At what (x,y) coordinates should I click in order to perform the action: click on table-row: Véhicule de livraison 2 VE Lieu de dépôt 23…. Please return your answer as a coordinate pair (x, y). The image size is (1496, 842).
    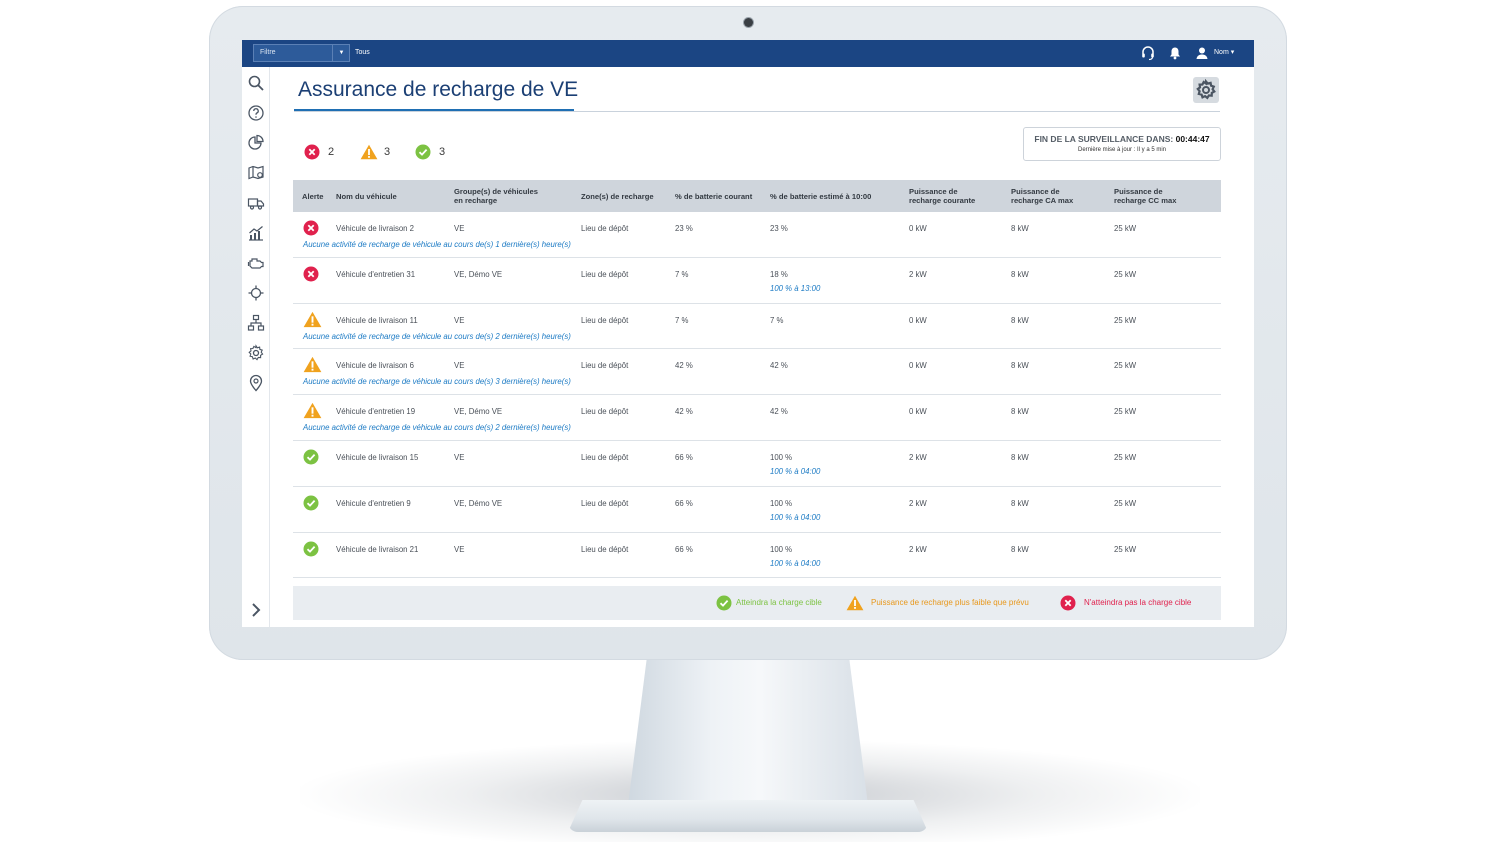
    Looking at the image, I should click on (757, 235).